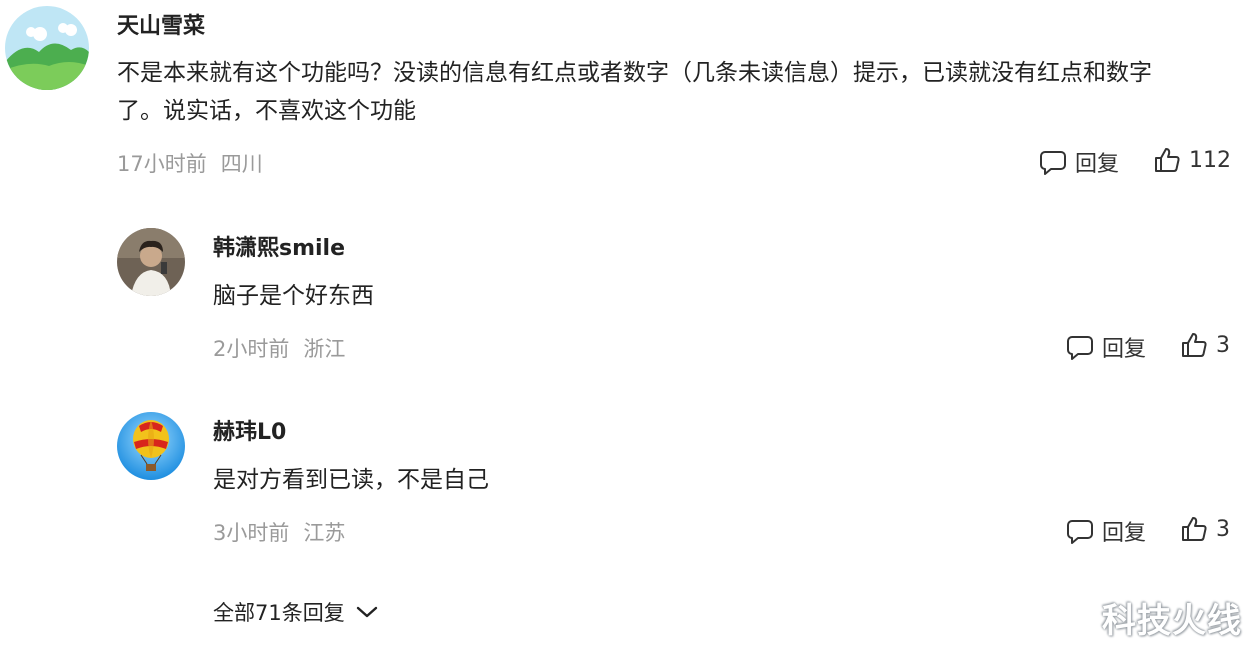 This screenshot has height=664, width=1256. What do you see at coordinates (161, 24) in the screenshot?
I see `comment-username: 天山雪菜` at bounding box center [161, 24].